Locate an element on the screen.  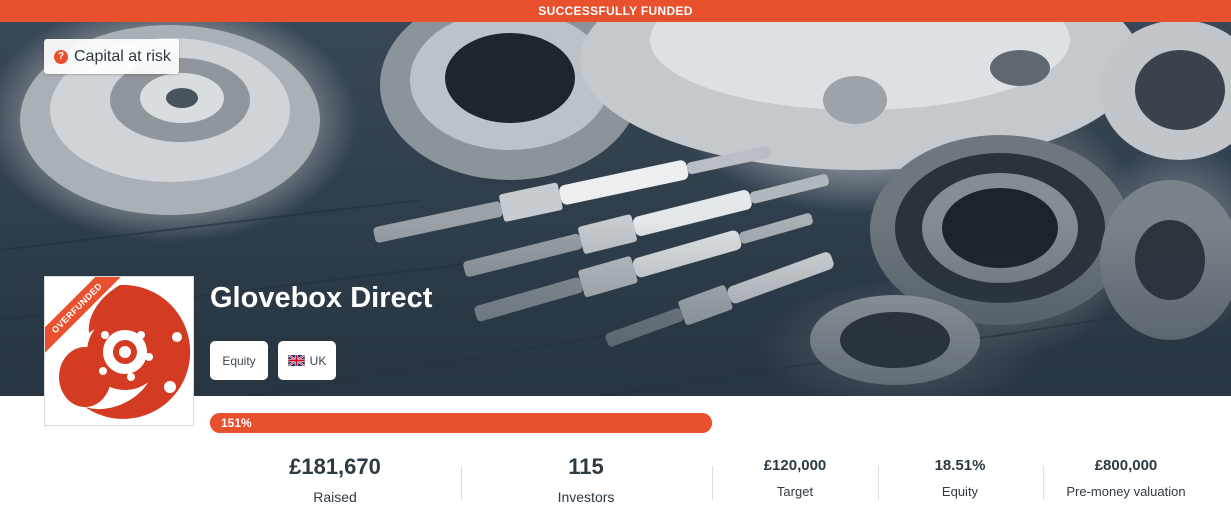
capital-at-risk-button: ? Capital at risk is located at coordinates (111, 56).